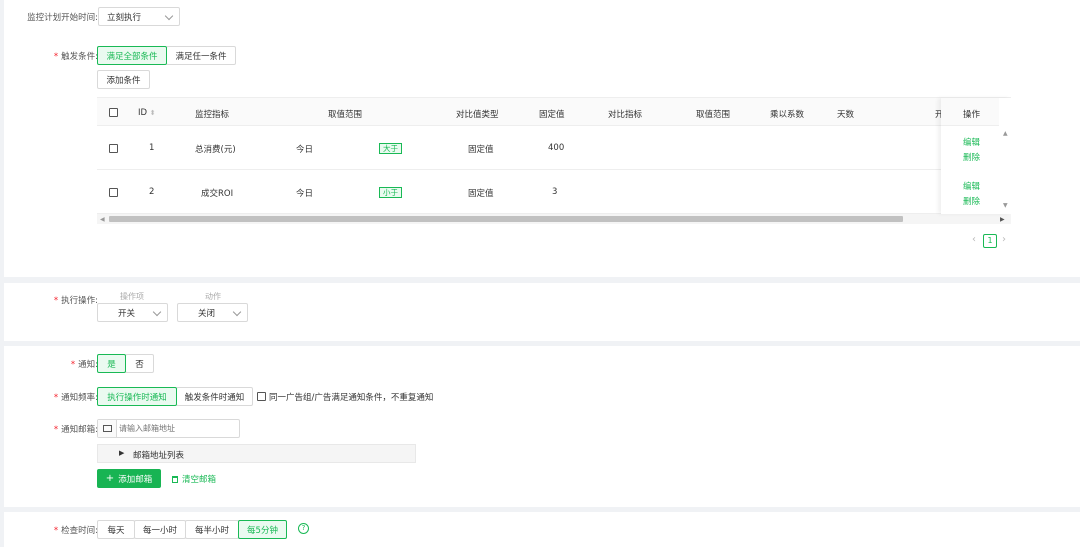 The width and height of the screenshot is (1080, 547). I want to click on action-type-value: 关闭, so click(207, 313).